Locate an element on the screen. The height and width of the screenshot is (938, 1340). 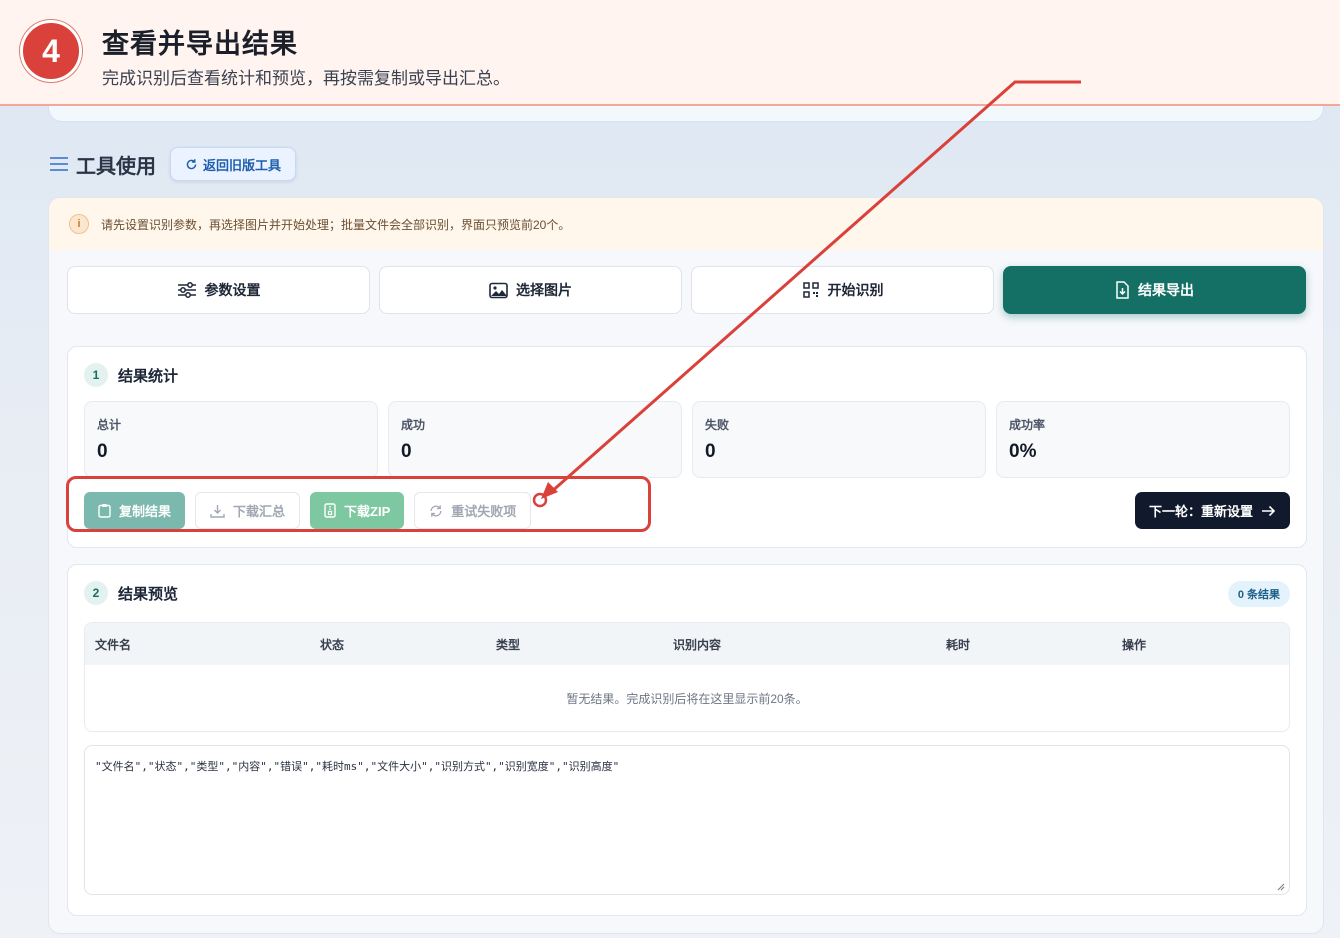
column-header-actions: 操作 is located at coordinates (1134, 645).